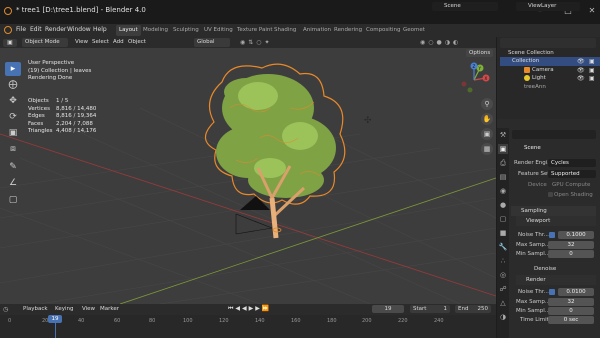 The width and height of the screenshot is (600, 338). What do you see at coordinates (483, 309) in the screenshot?
I see `end-value: 250` at bounding box center [483, 309].